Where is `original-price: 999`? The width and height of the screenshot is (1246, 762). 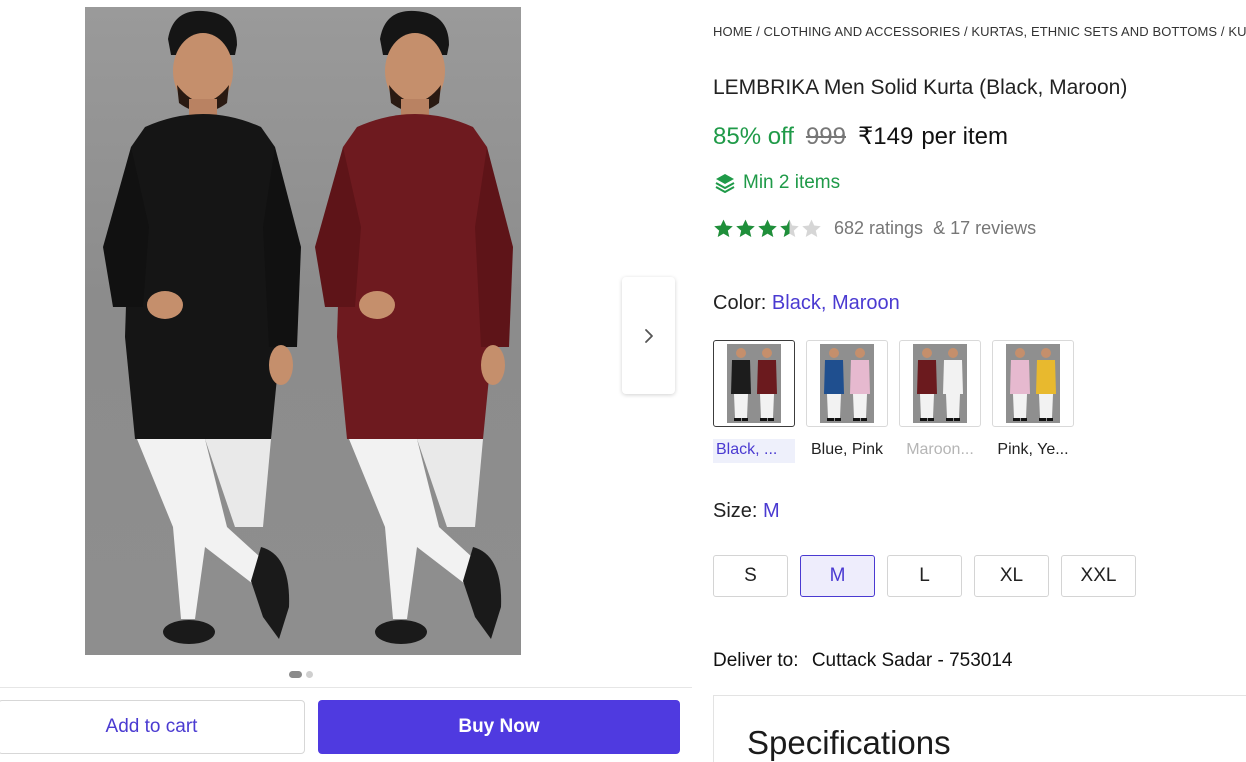
original-price: 999 is located at coordinates (825, 136).